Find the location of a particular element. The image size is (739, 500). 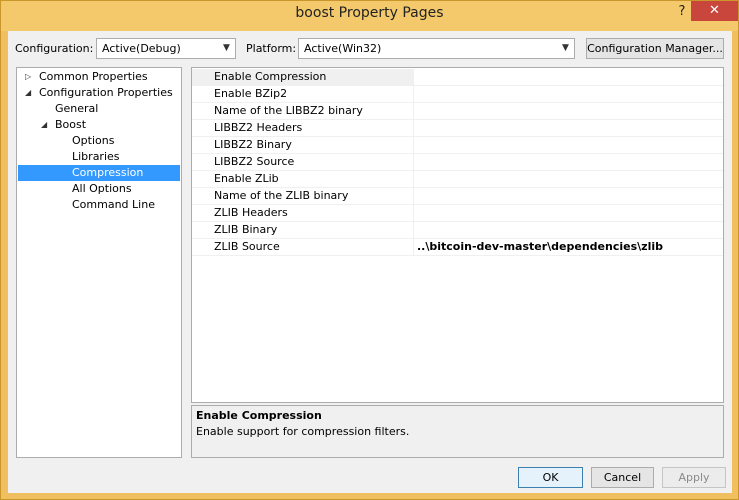

title-bar: boost Property Pages ? ✕ is located at coordinates (369, 16).